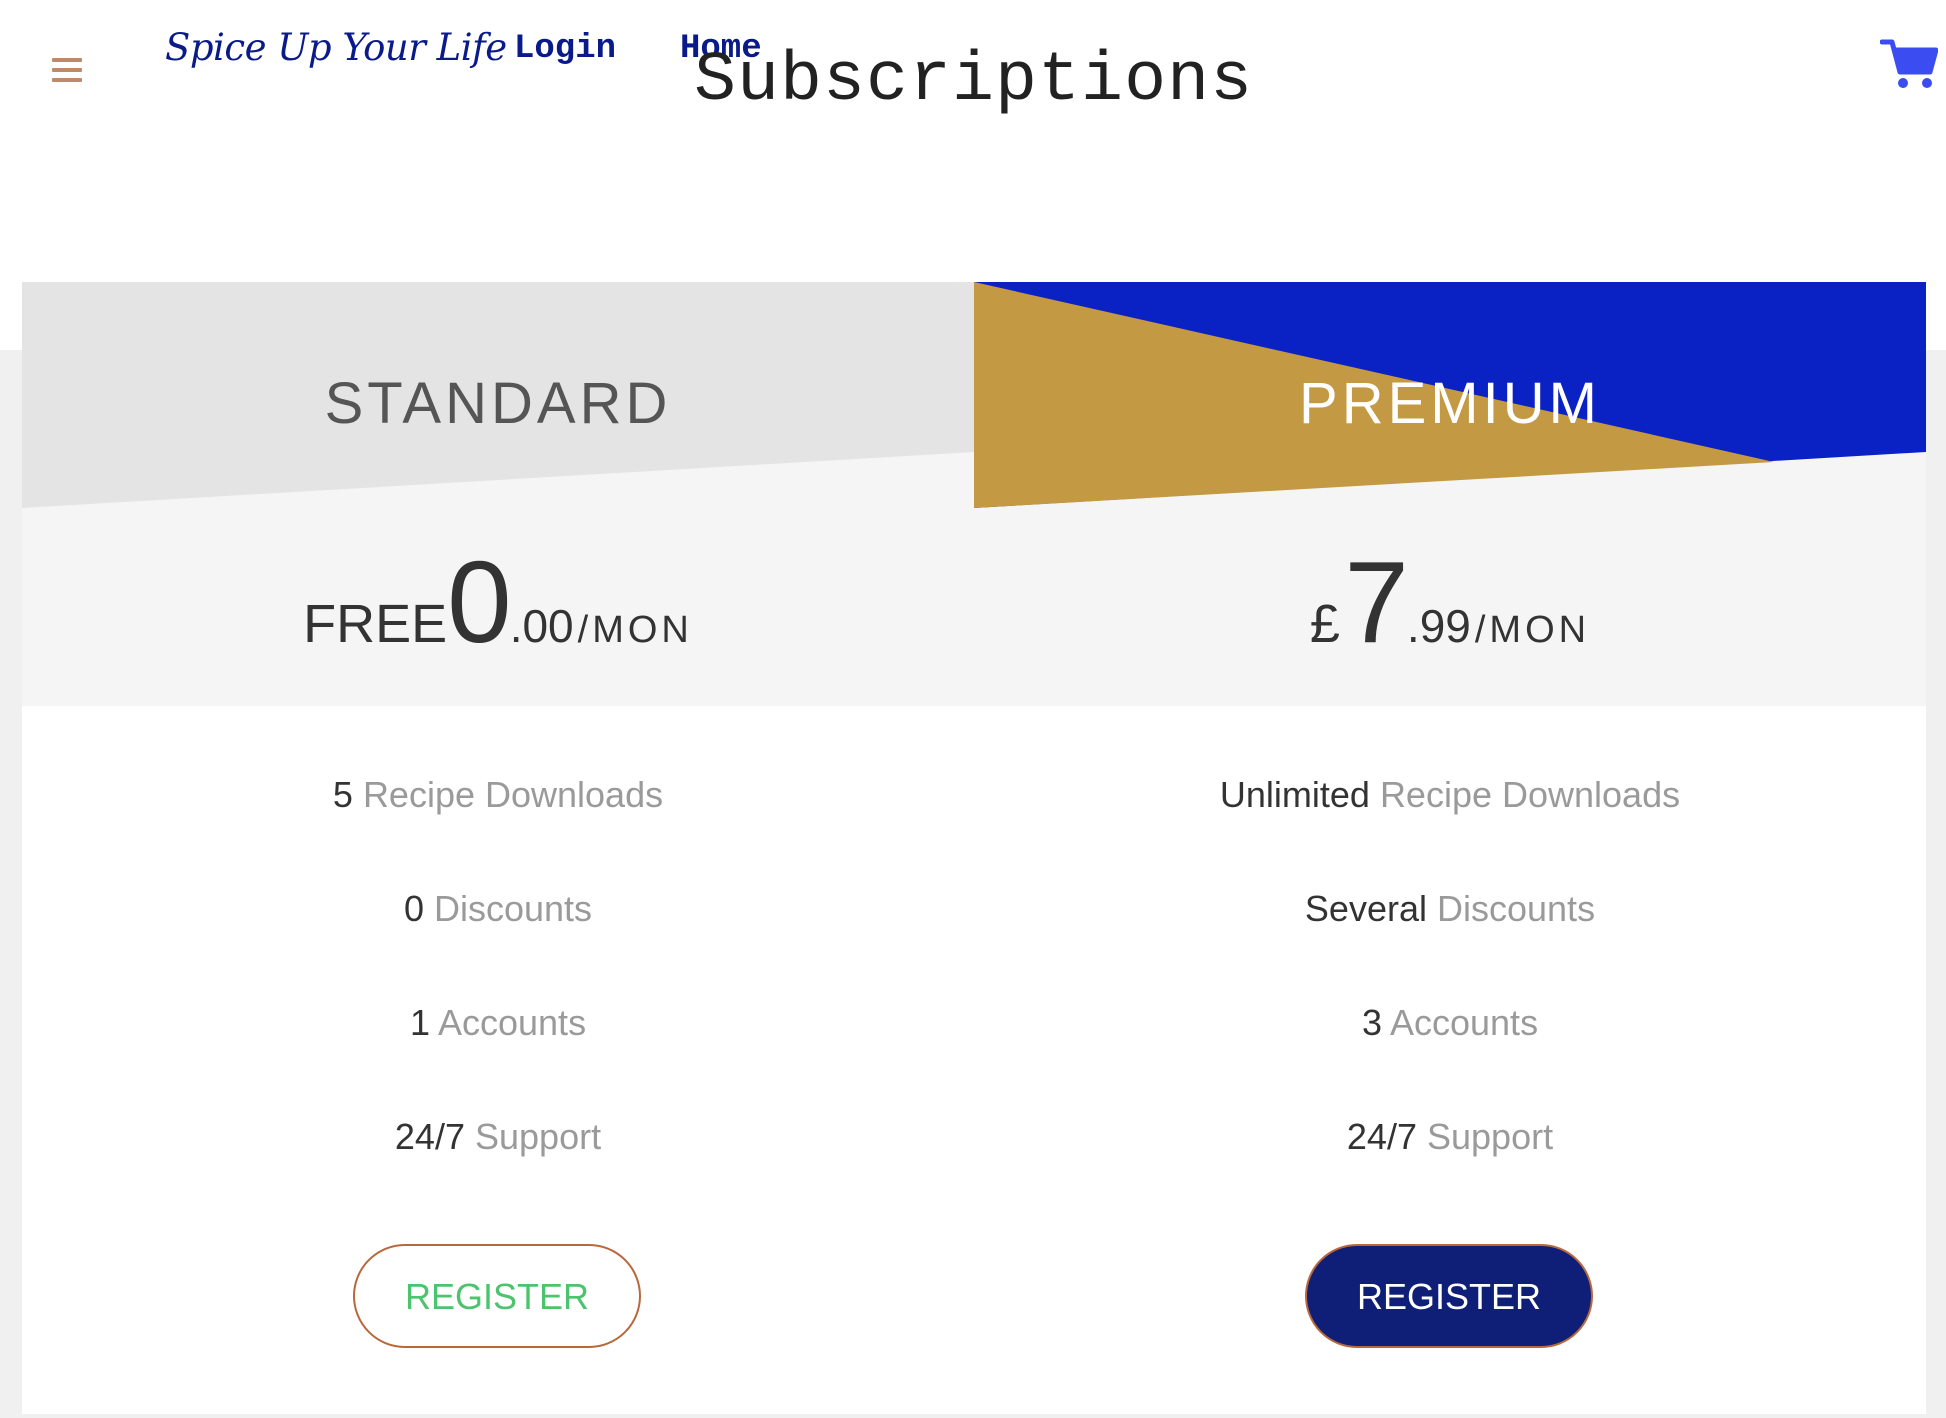 The image size is (1946, 1418). I want to click on register-premium-button: REGISTER, so click(1449, 1296).